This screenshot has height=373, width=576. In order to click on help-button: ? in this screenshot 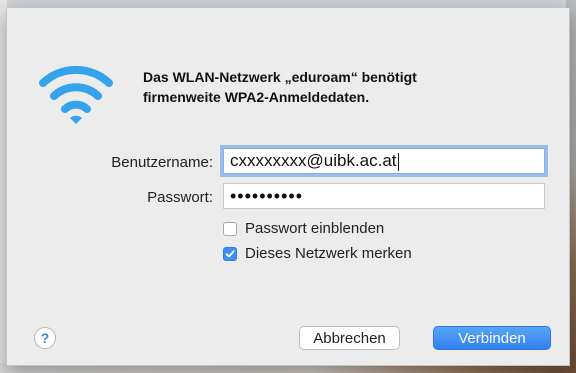, I will do `click(45, 338)`.